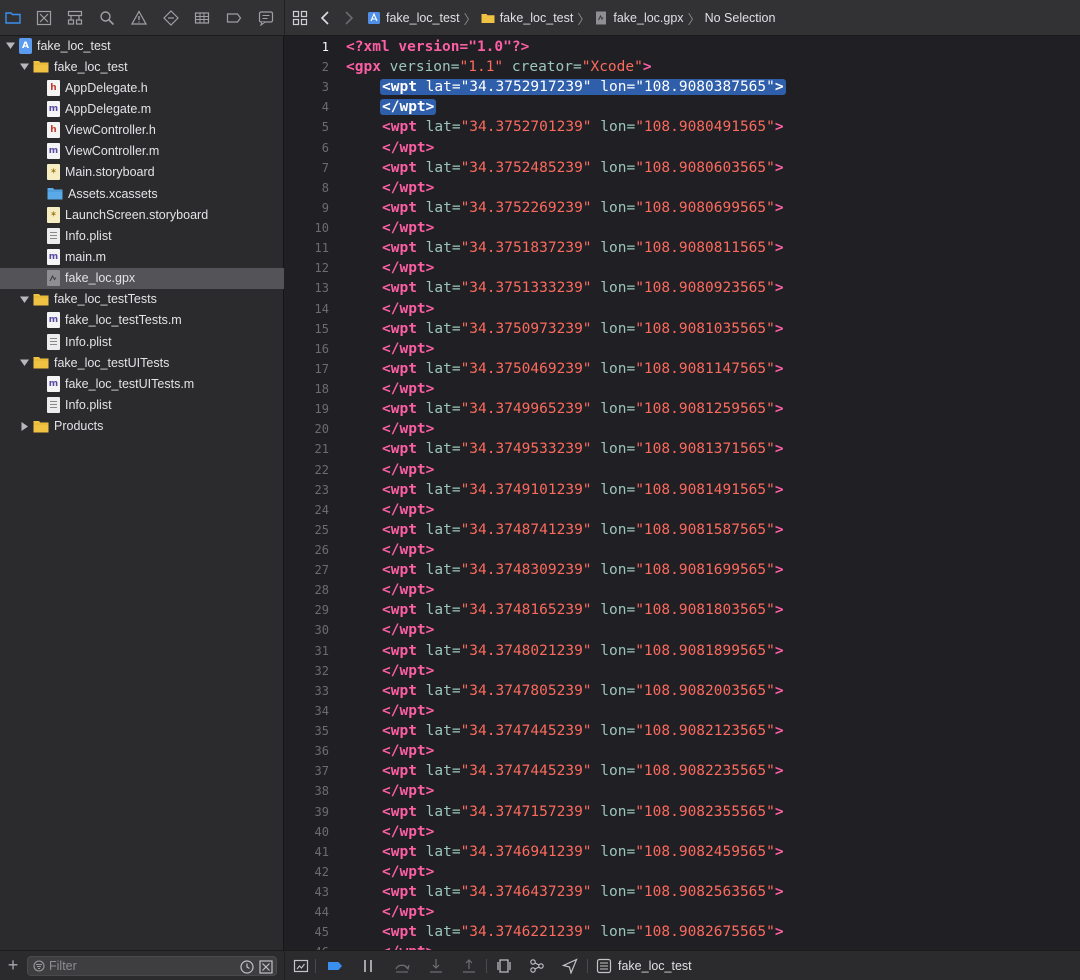 Image resolution: width=1080 pixels, height=980 pixels. I want to click on code-line: 42 </wpt>, so click(682, 872).